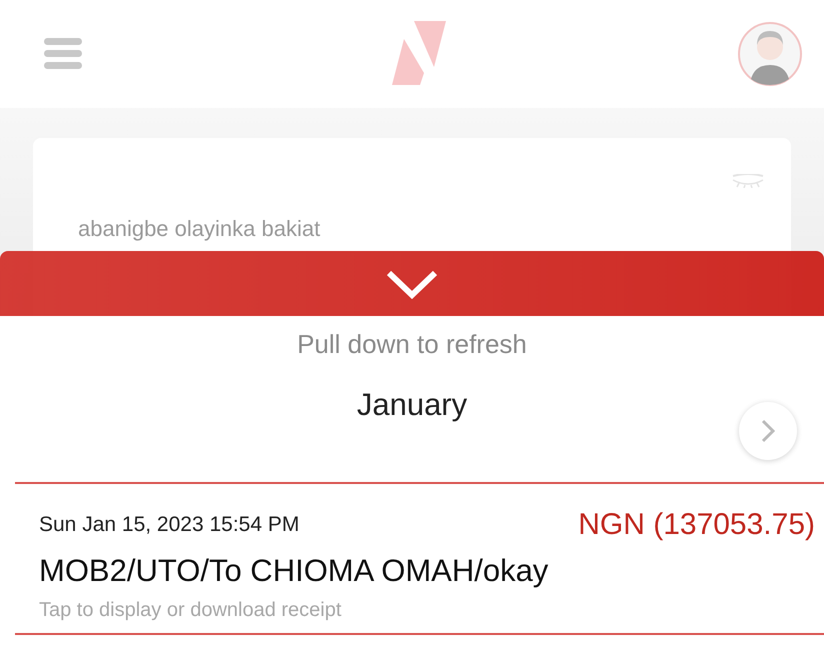 This screenshot has width=824, height=646. What do you see at coordinates (199, 229) in the screenshot?
I see `account-name: abanigbe olayinka bakiat` at bounding box center [199, 229].